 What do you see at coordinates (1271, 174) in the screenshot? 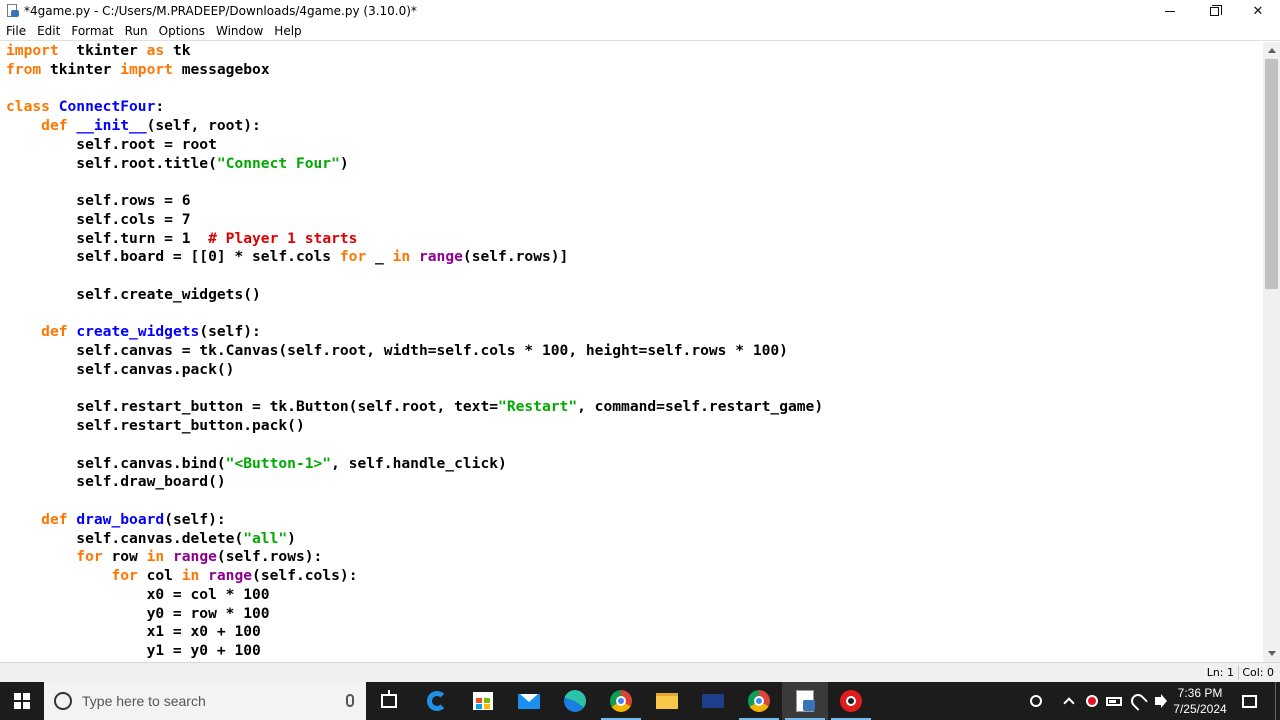
I see `scroll-thumb` at bounding box center [1271, 174].